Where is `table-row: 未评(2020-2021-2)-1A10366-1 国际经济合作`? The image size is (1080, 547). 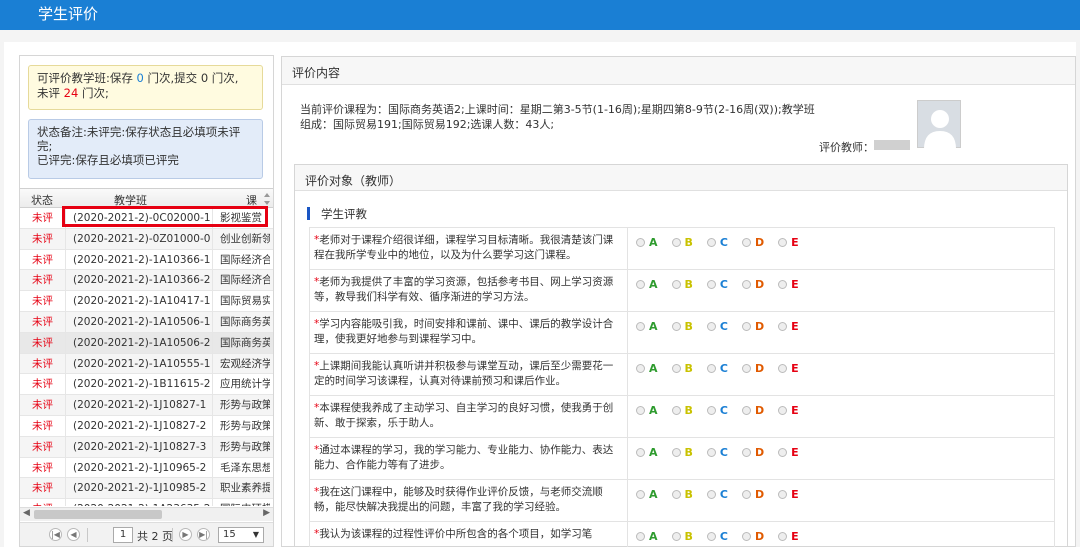 table-row: 未评(2020-2021-2)-1A10366-1 国际经济合作 is located at coordinates (146, 260).